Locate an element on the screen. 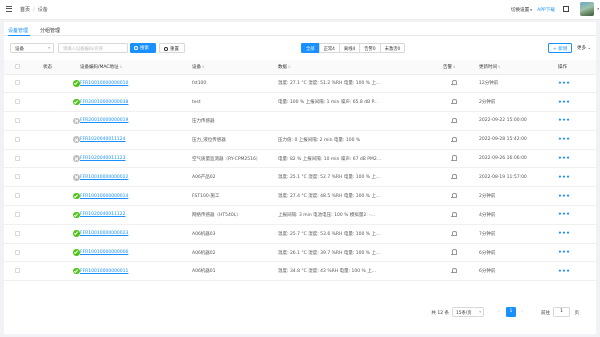 This screenshot has width=600, height=337. device-name: A06产品02 is located at coordinates (204, 178).